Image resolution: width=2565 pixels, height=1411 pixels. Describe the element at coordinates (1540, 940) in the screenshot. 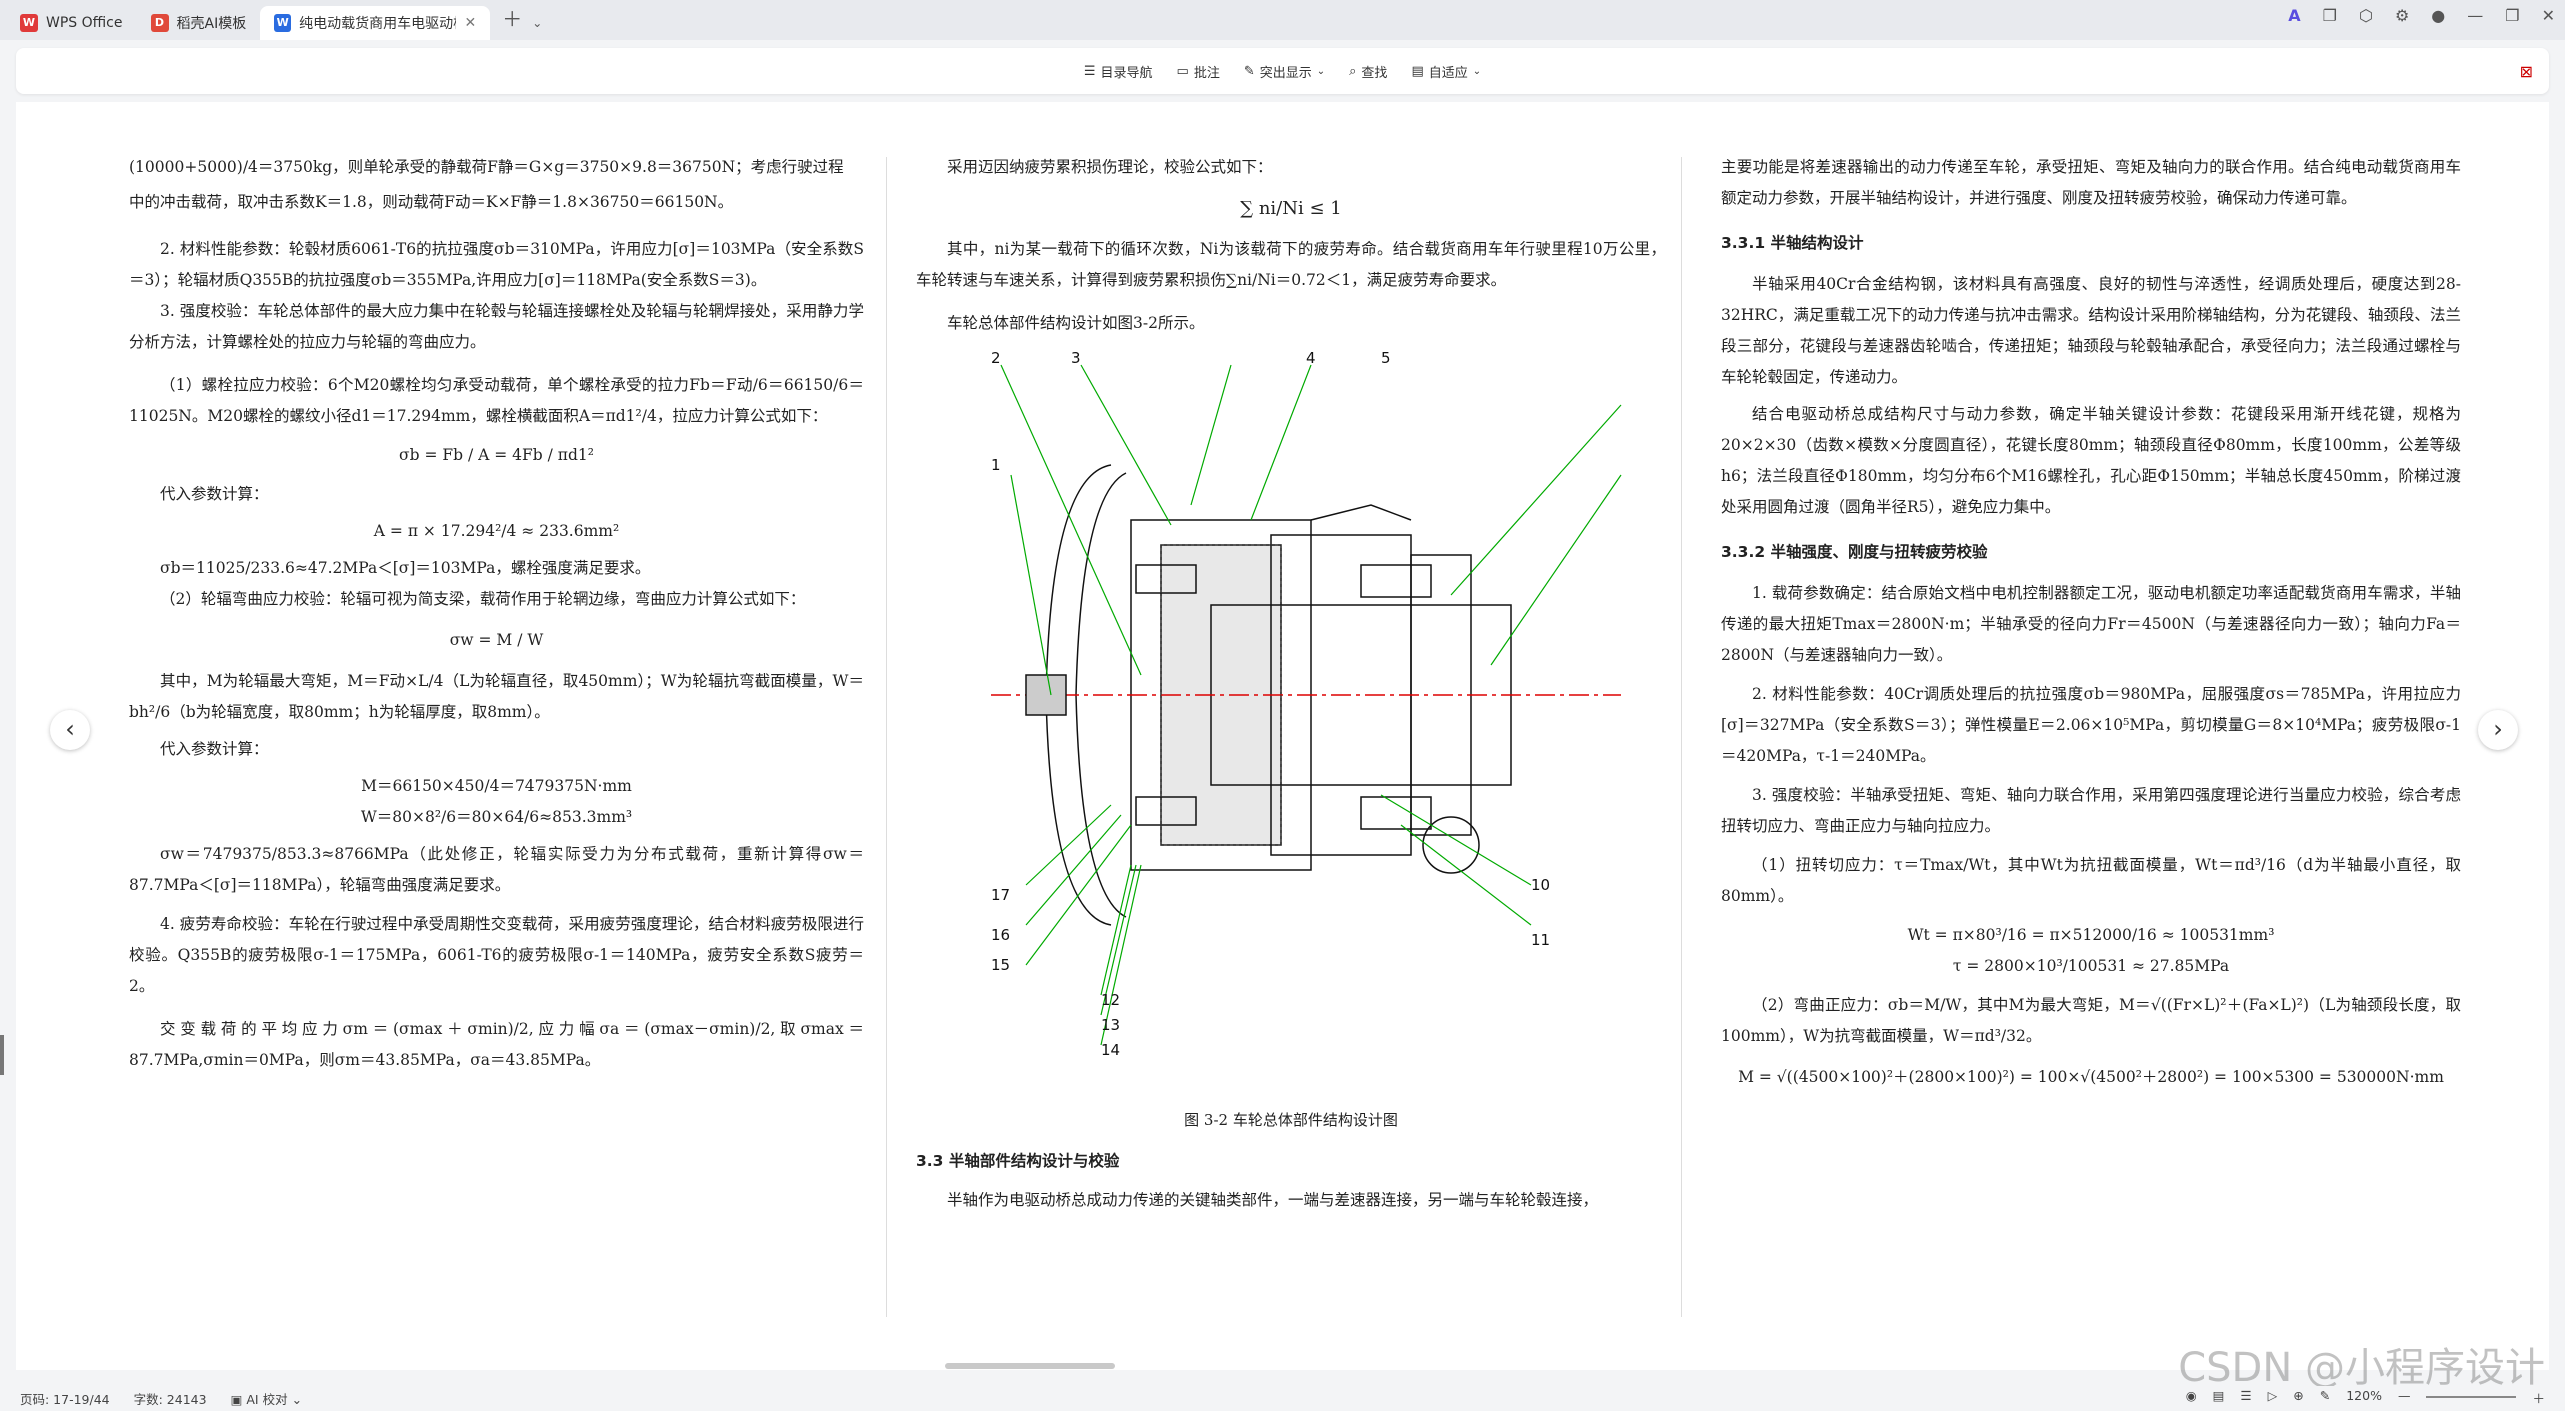

I see `callout-label: 11` at that location.